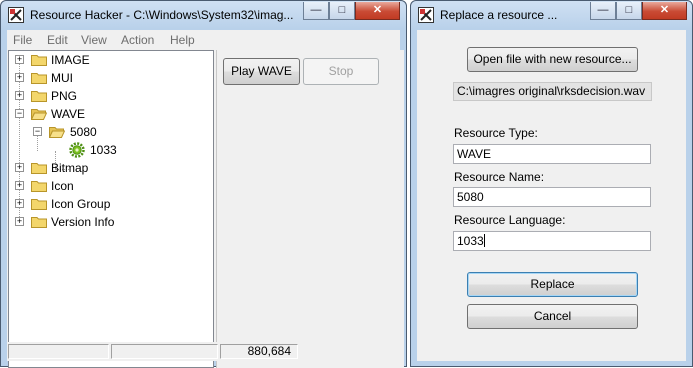 The image size is (693, 368). Describe the element at coordinates (203, 39) in the screenshot. I see `menu-bar: File Edit View Action Help` at that location.